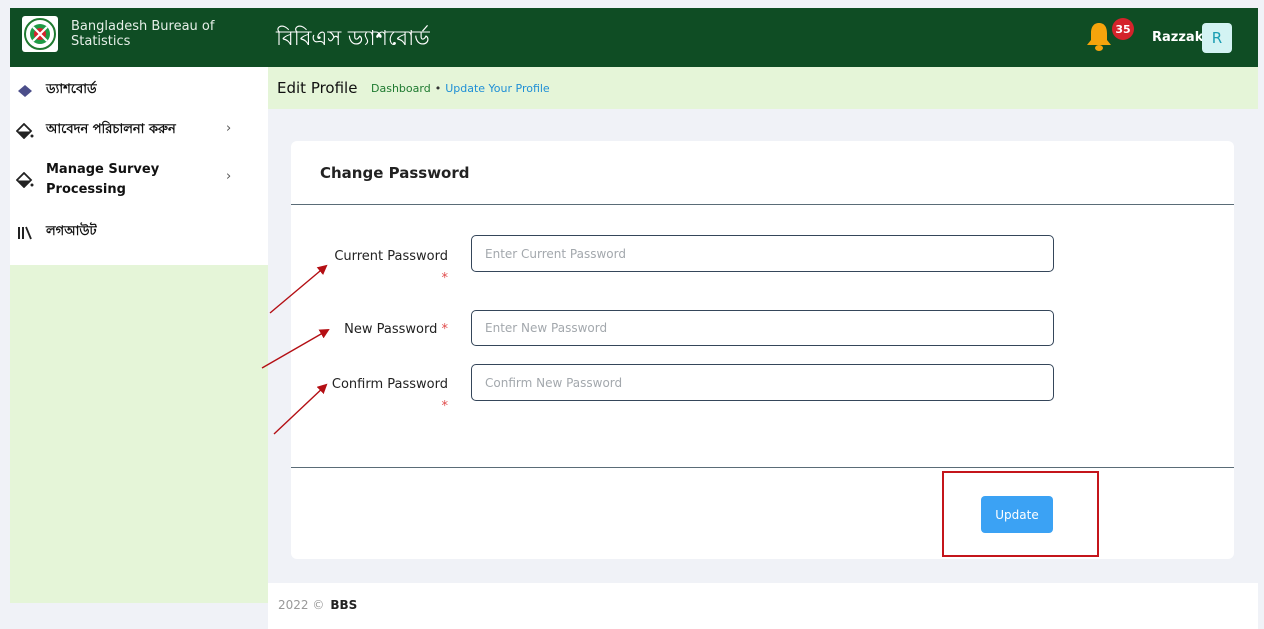  I want to click on footer: 2022 © BBS, so click(763, 606).